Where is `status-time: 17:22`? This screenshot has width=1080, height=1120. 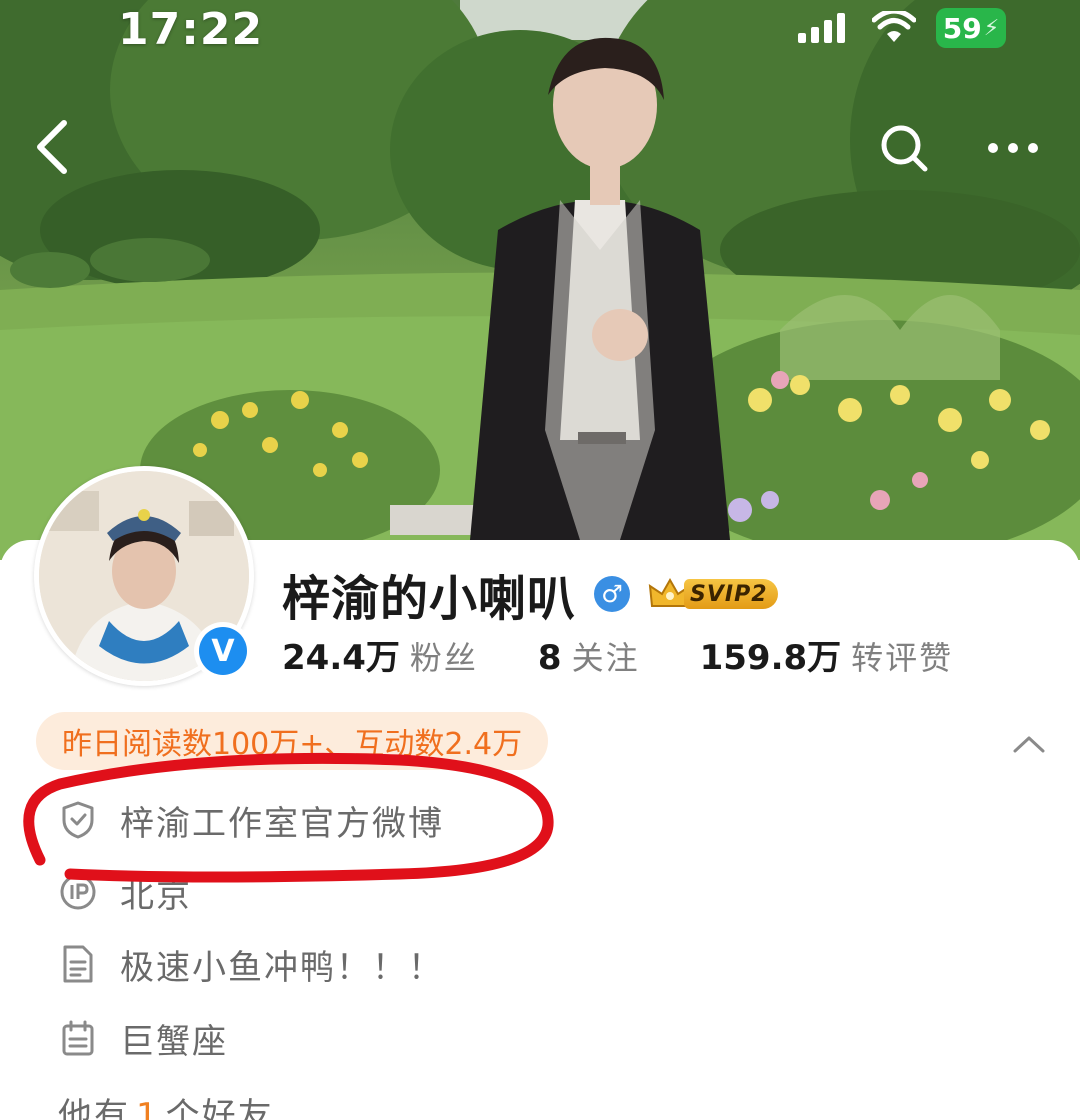
status-time: 17:22 is located at coordinates (191, 29).